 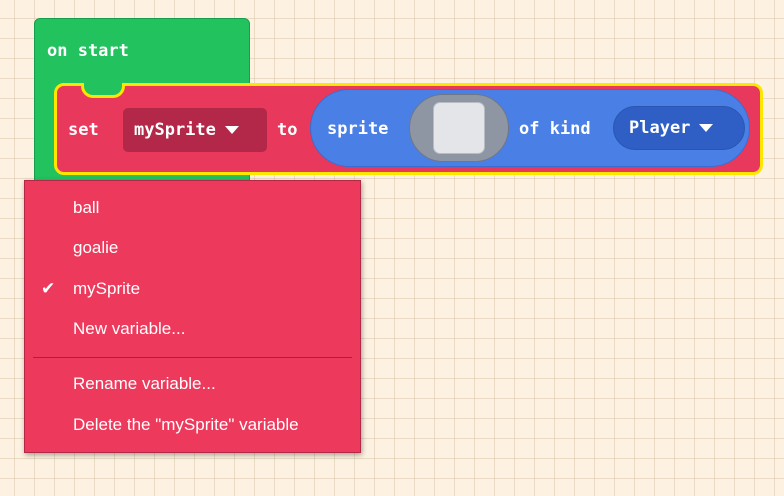 What do you see at coordinates (86, 207) in the screenshot?
I see `menu-item-label: ball` at bounding box center [86, 207].